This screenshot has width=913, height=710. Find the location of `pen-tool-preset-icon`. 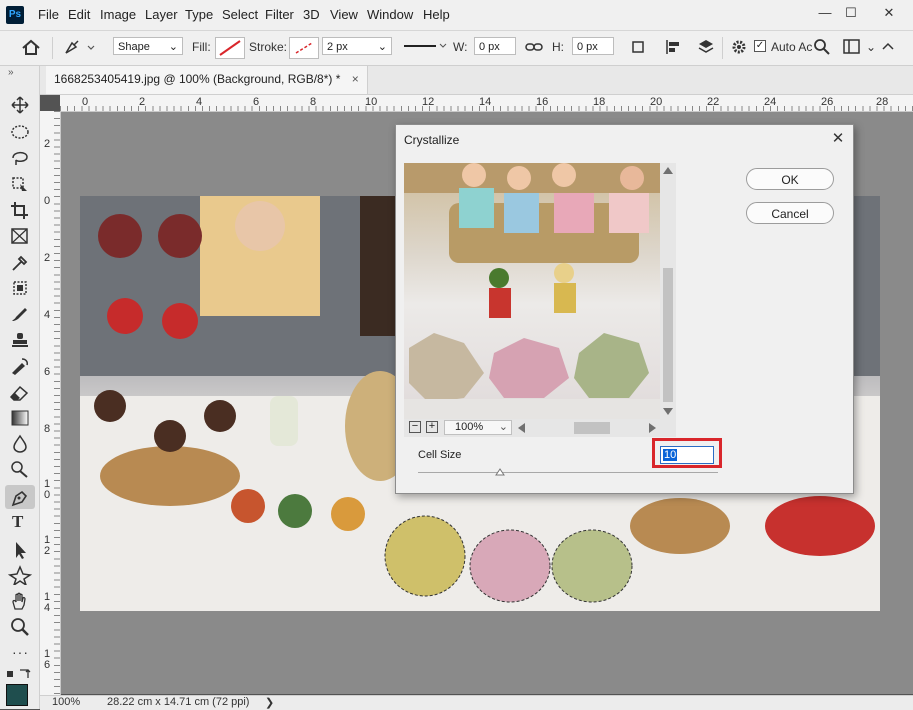

pen-tool-preset-icon is located at coordinates (80, 47).